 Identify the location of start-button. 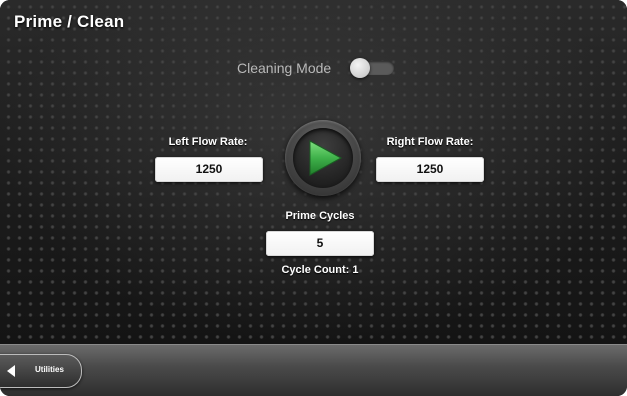
(323, 158).